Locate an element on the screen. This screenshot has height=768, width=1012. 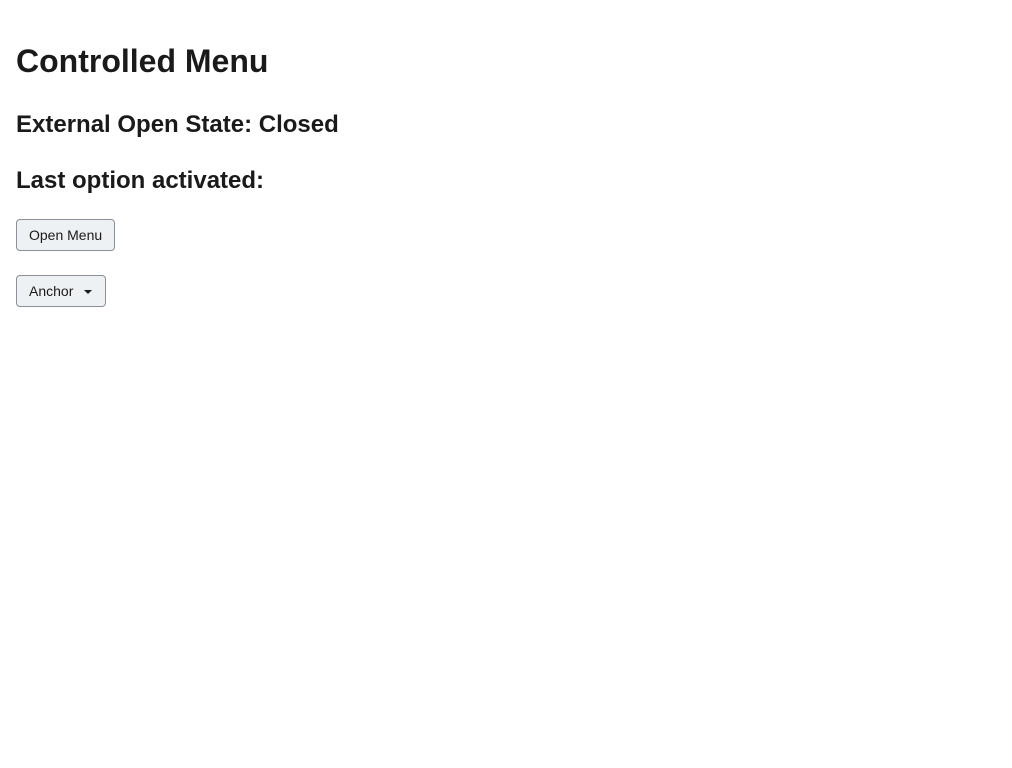
caret-down-icon is located at coordinates (88, 292).